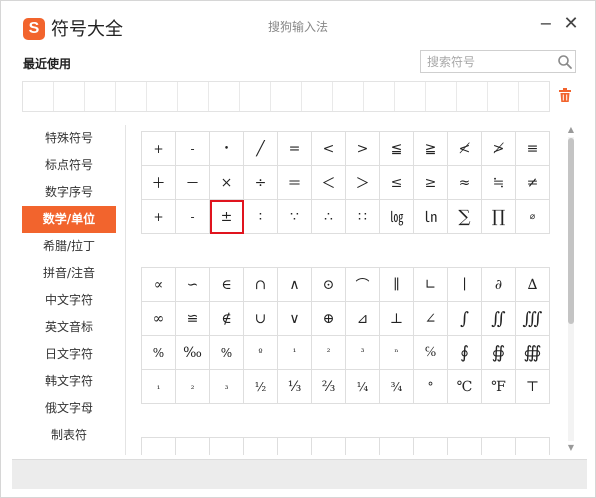 Image resolution: width=596 pixels, height=498 pixels. Describe the element at coordinates (465, 387) in the screenshot. I see `symbol-cell: ℃` at that location.